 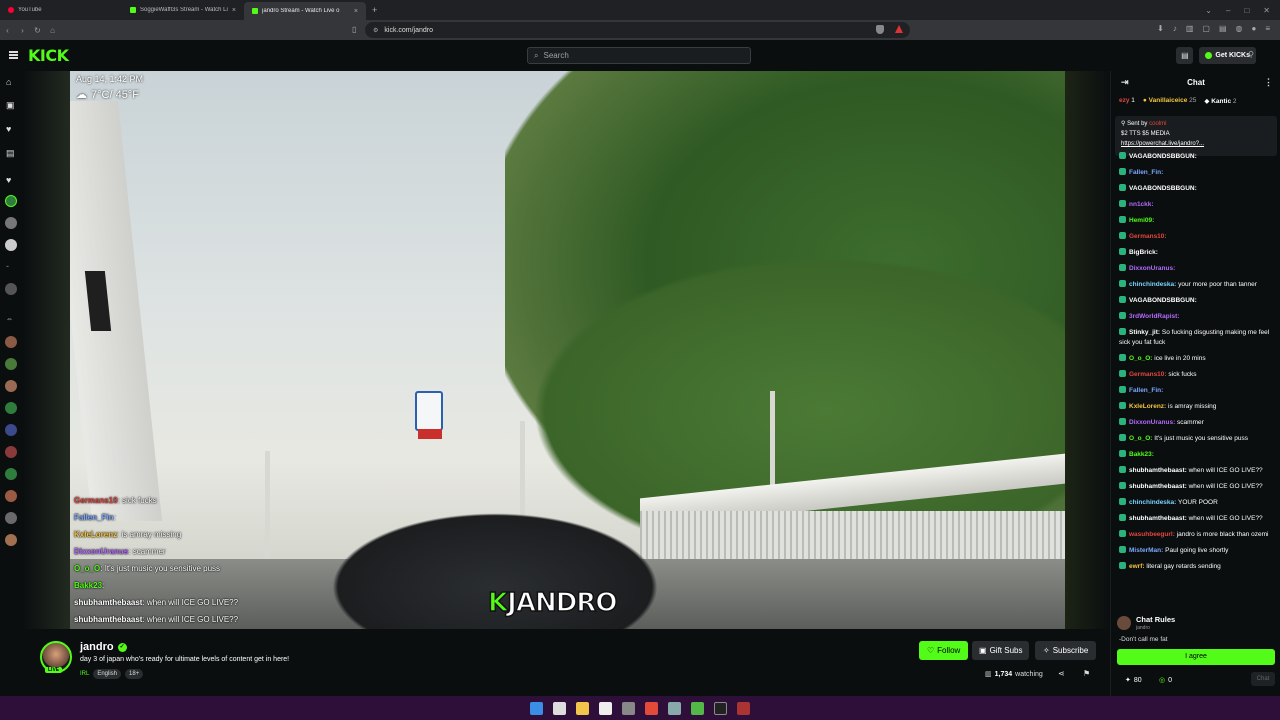 What do you see at coordinates (134, 674) in the screenshot?
I see `mature-tag: 18+` at bounding box center [134, 674].